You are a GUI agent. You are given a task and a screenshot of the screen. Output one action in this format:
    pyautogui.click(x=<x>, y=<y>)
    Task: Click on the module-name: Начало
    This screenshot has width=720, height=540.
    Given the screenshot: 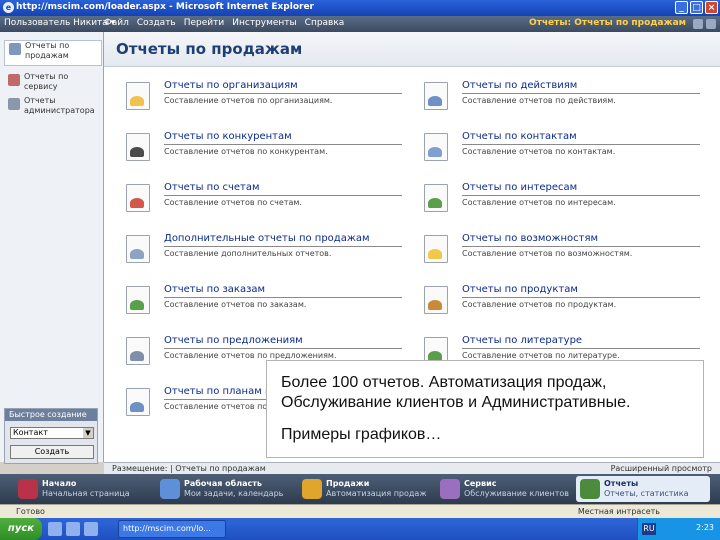 What is the action you would take?
    pyautogui.click(x=59, y=483)
    